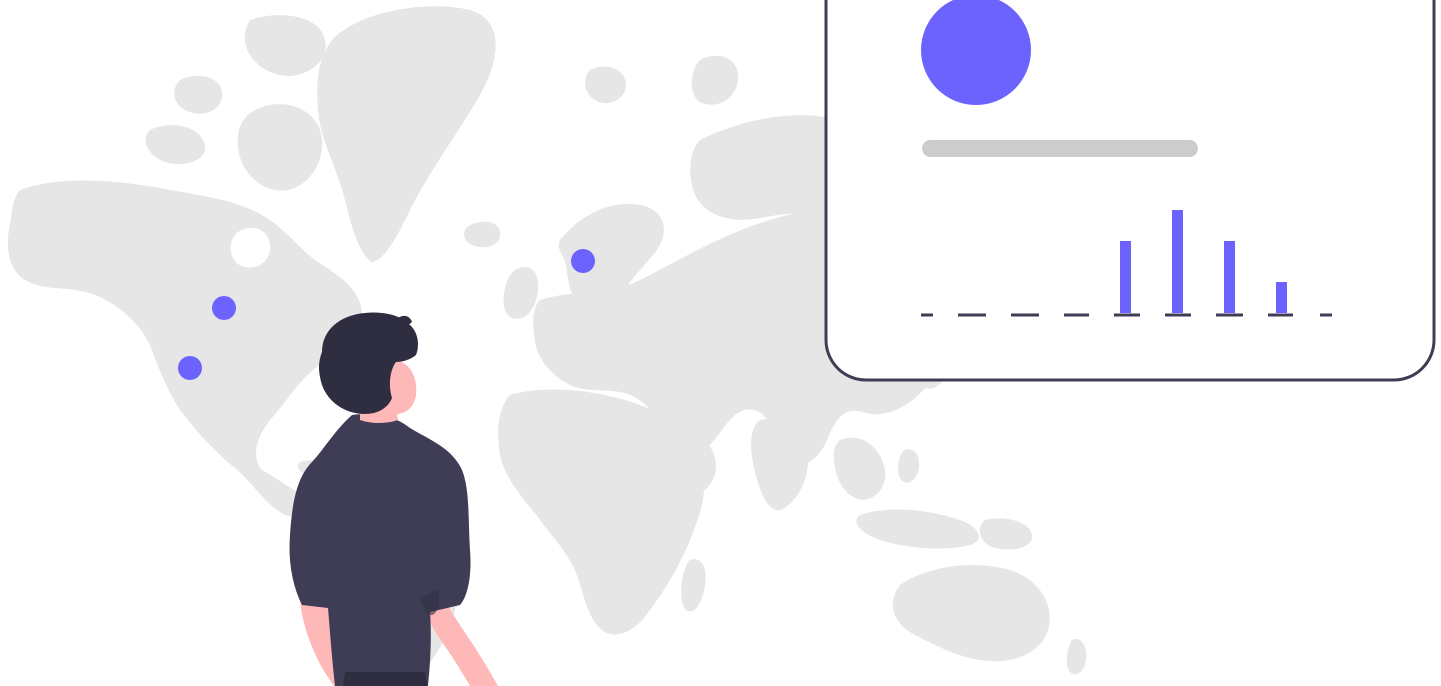 Image resolution: width=1441 pixels, height=686 pixels. I want to click on new-zealand, so click(1076, 657).